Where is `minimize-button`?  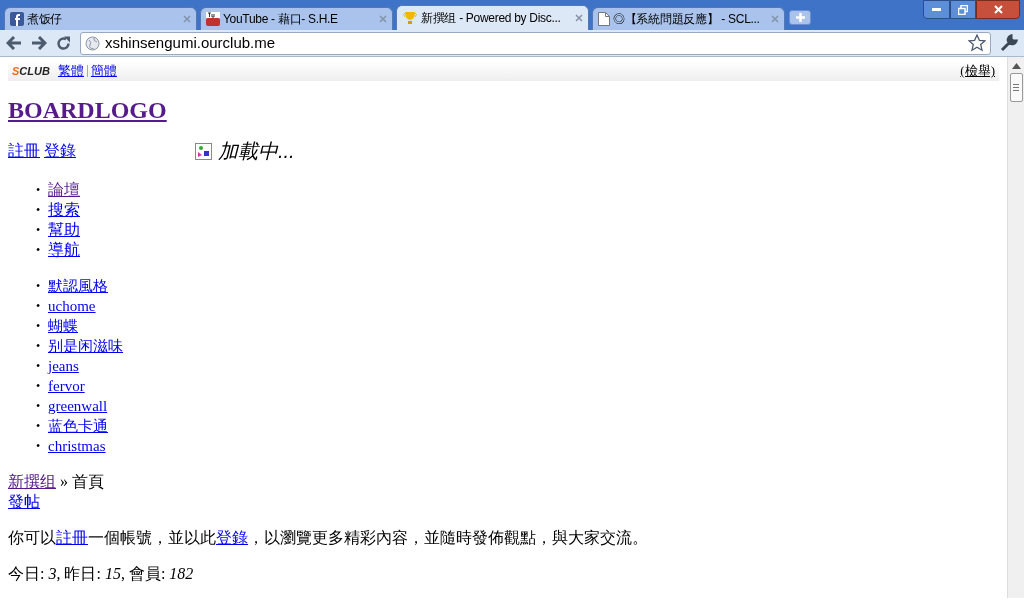 minimize-button is located at coordinates (936, 9).